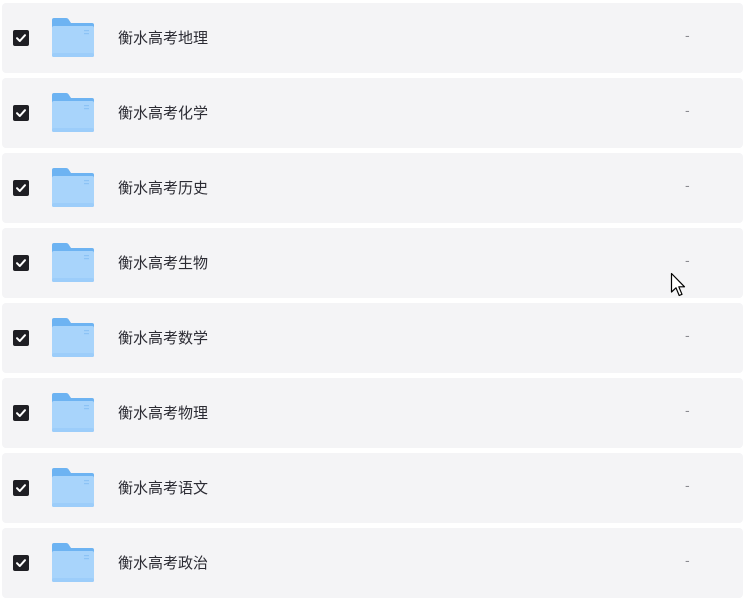 This screenshot has width=745, height=603. Describe the element at coordinates (163, 188) in the screenshot. I see `folder-name: 衡水高考历史` at that location.